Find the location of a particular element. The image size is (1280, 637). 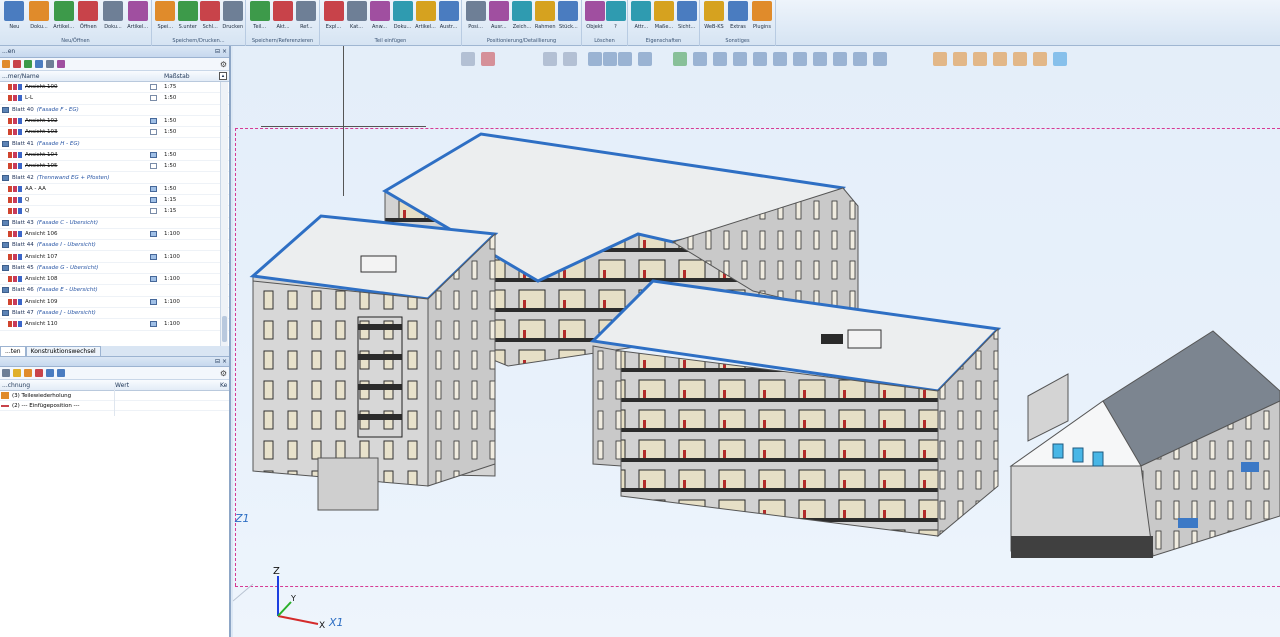

ribbon-button: ? is located at coordinates (615, 18).